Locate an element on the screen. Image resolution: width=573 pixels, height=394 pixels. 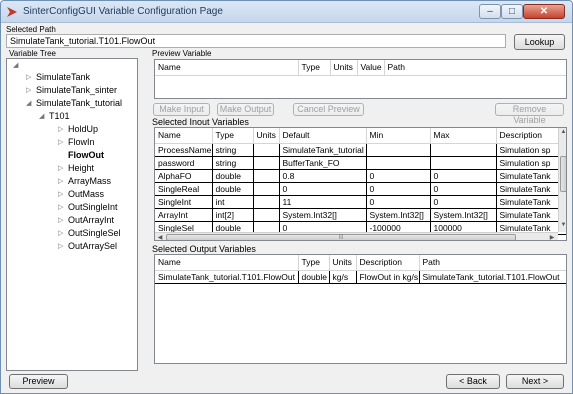
cell-type: string is located at coordinates (233, 163).